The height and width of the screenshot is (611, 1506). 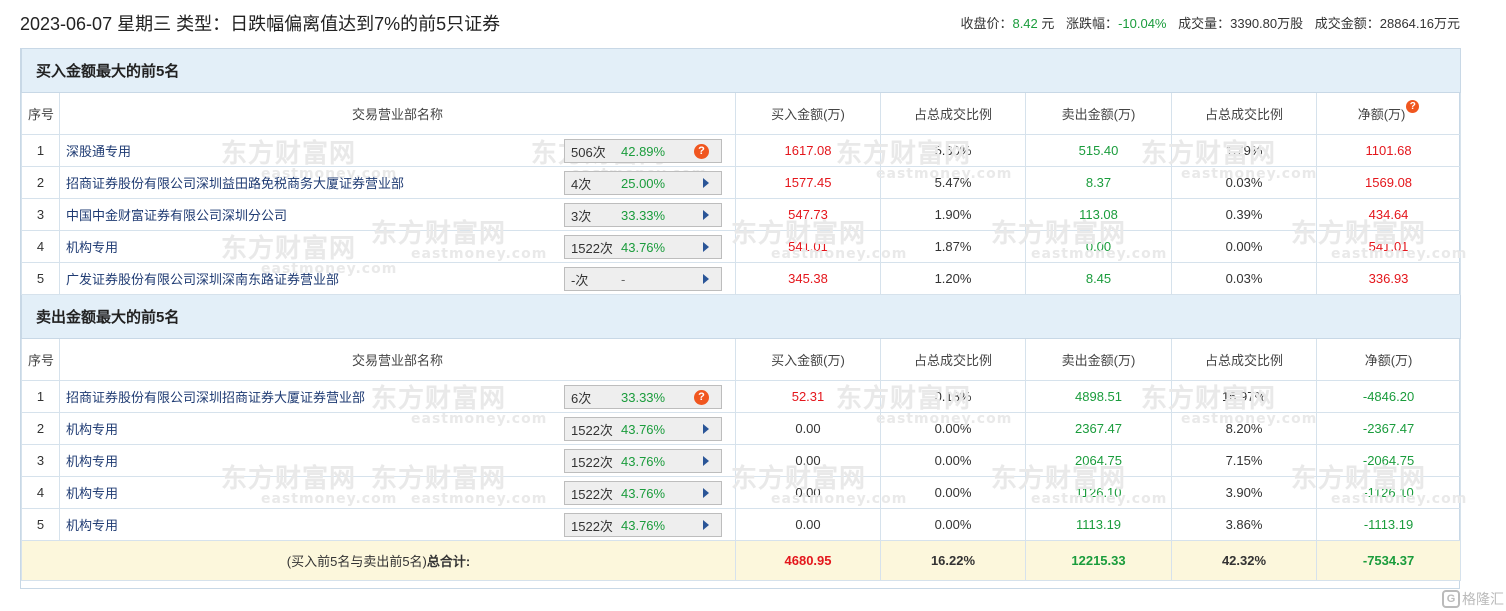 I want to click on broker-name-cell: 深股通专用 506次 42.89%?, so click(x=397, y=150).